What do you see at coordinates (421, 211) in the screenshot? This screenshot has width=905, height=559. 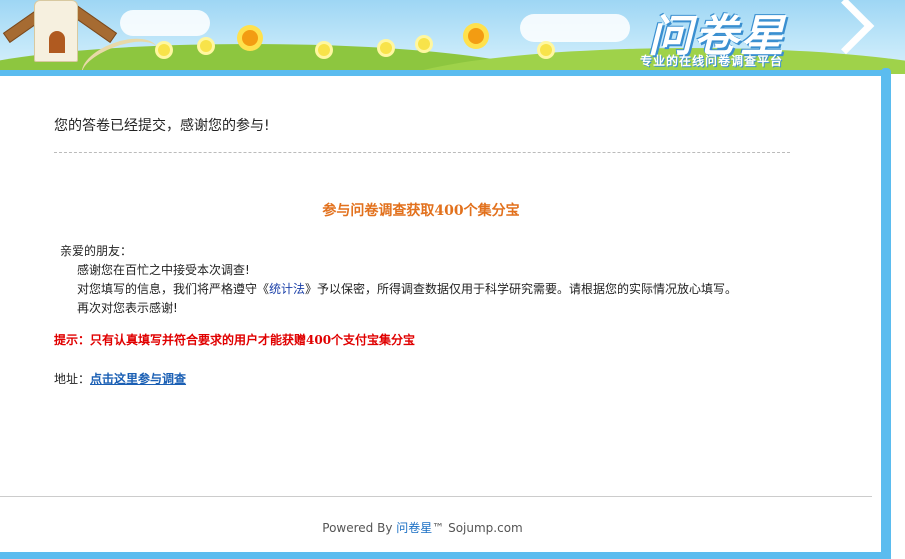 I see `promo-title: 参与问卷调查获取400个集分宝` at bounding box center [421, 211].